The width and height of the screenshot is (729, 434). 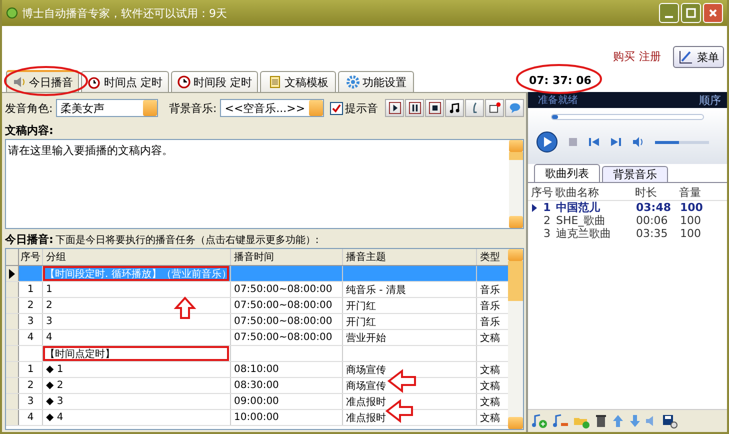 I want to click on trash-icon, so click(x=601, y=421).